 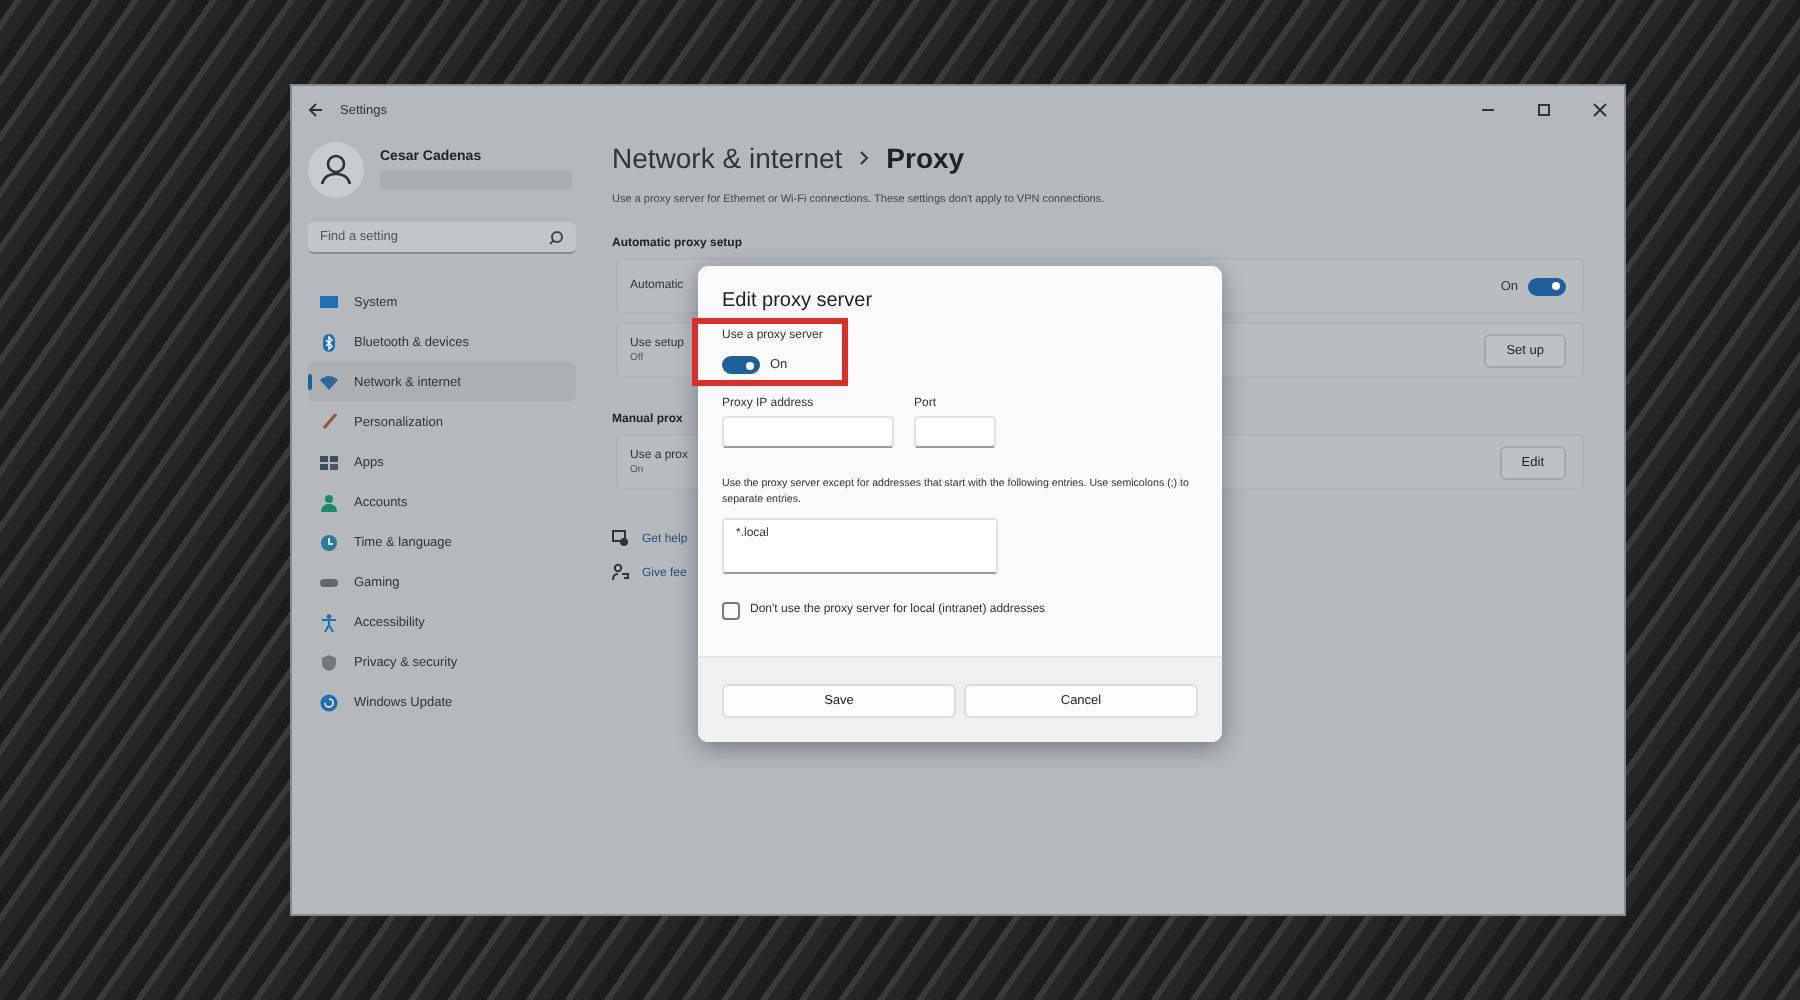 I want to click on page-title: Proxy, so click(x=925, y=158).